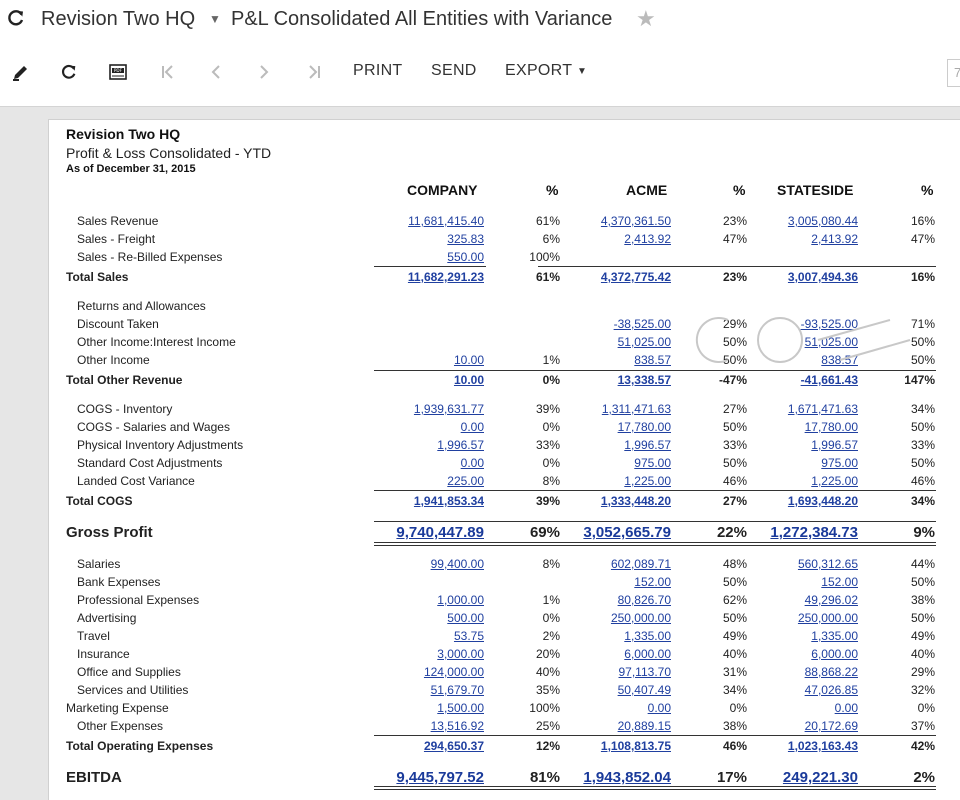  I want to click on cell-company: 1,500.00, so click(460, 708).